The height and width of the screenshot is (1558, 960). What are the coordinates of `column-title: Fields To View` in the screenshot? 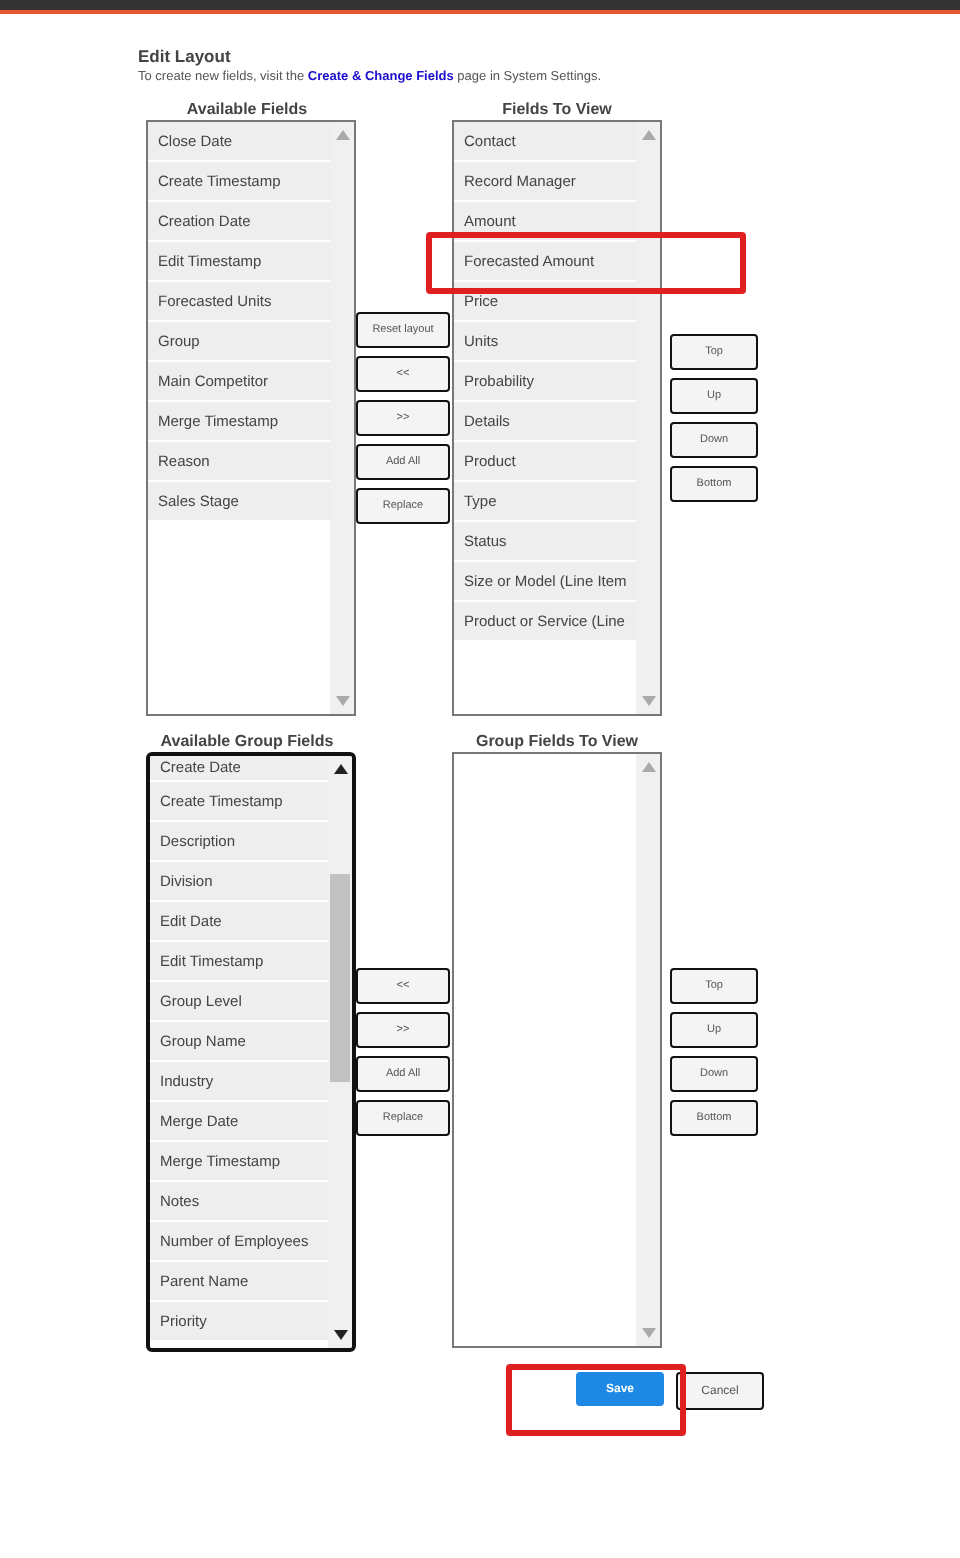 It's located at (557, 110).